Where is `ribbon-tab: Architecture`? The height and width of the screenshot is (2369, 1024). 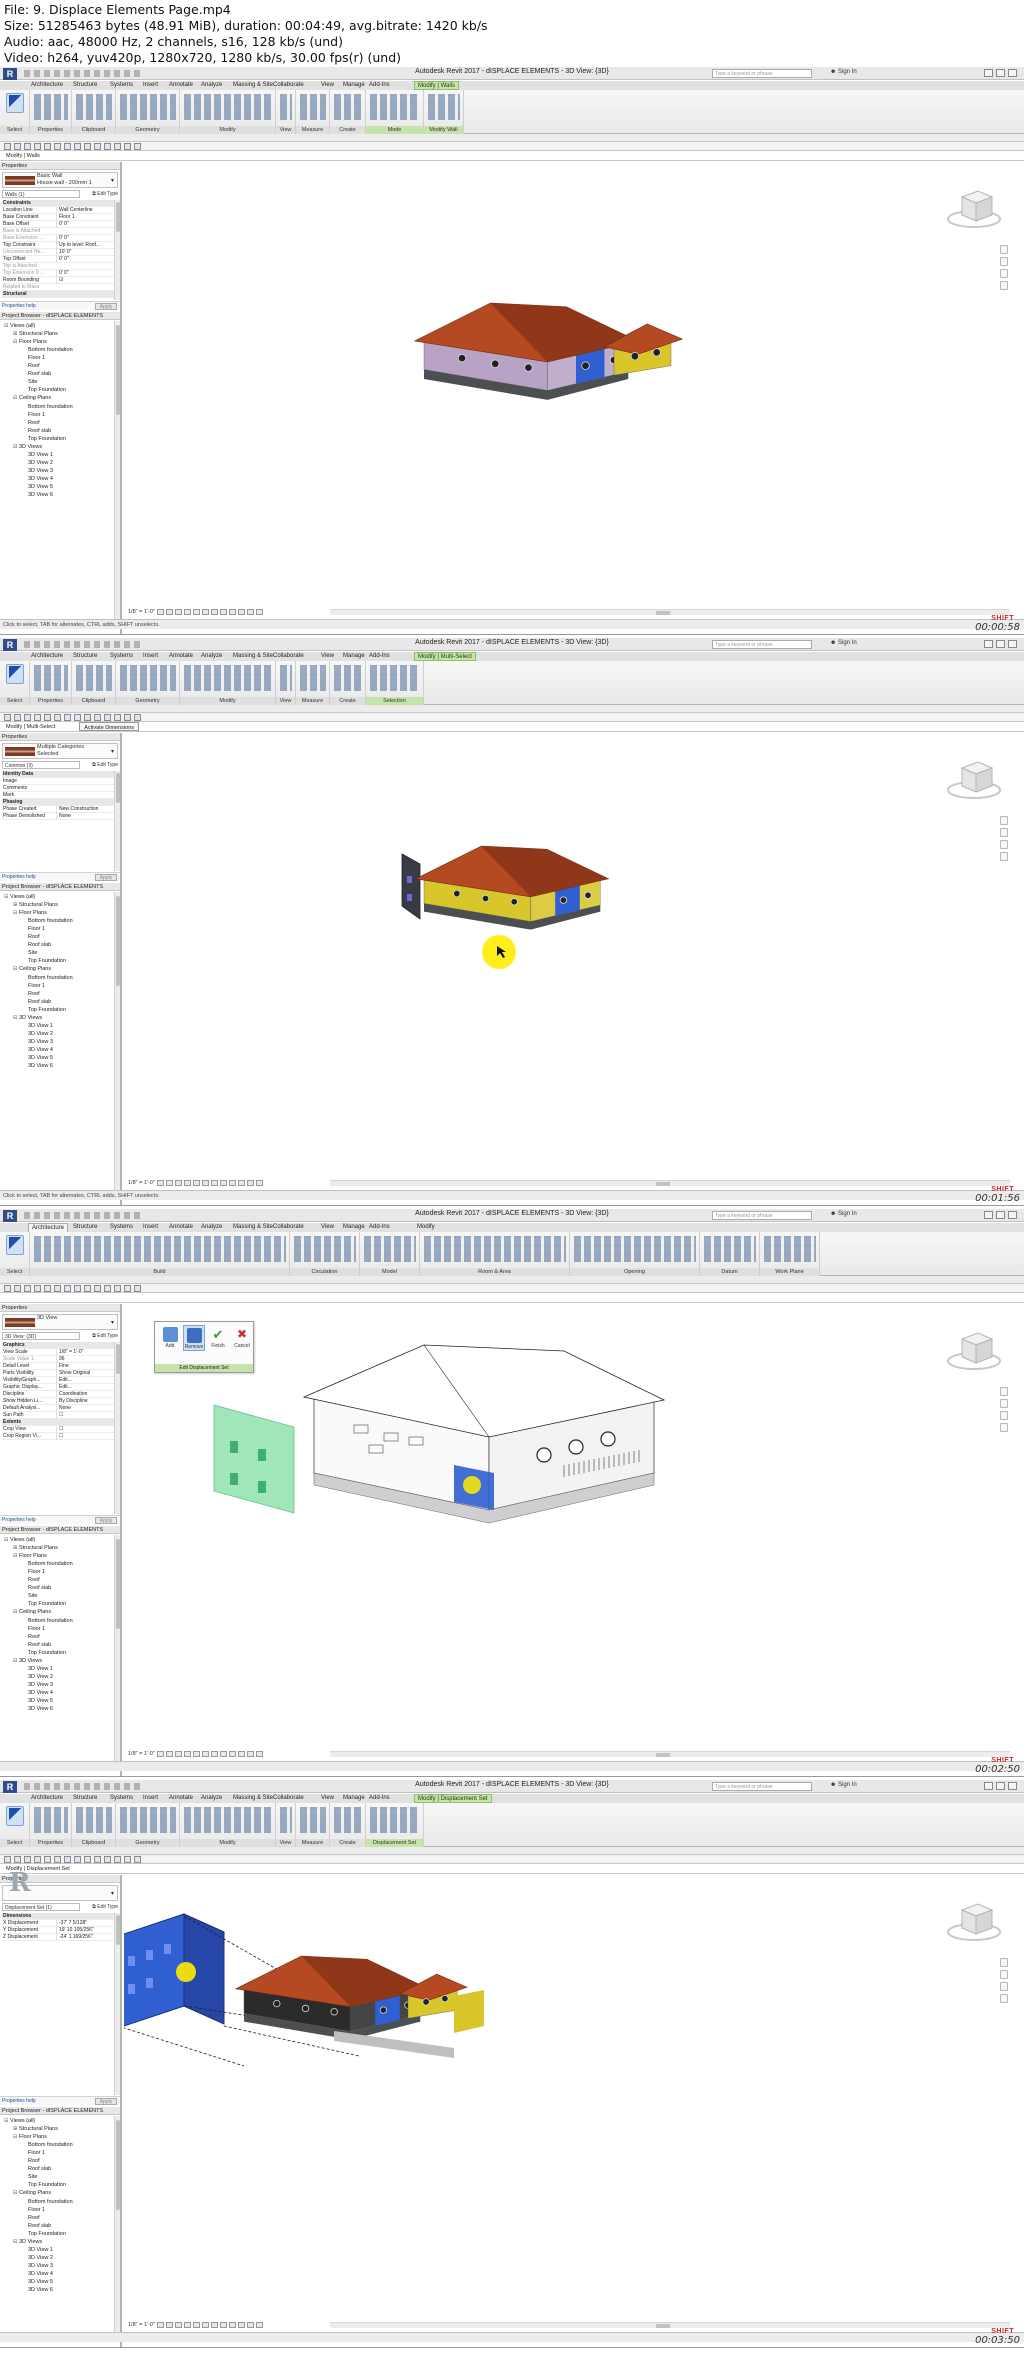 ribbon-tab: Architecture is located at coordinates (47, 656).